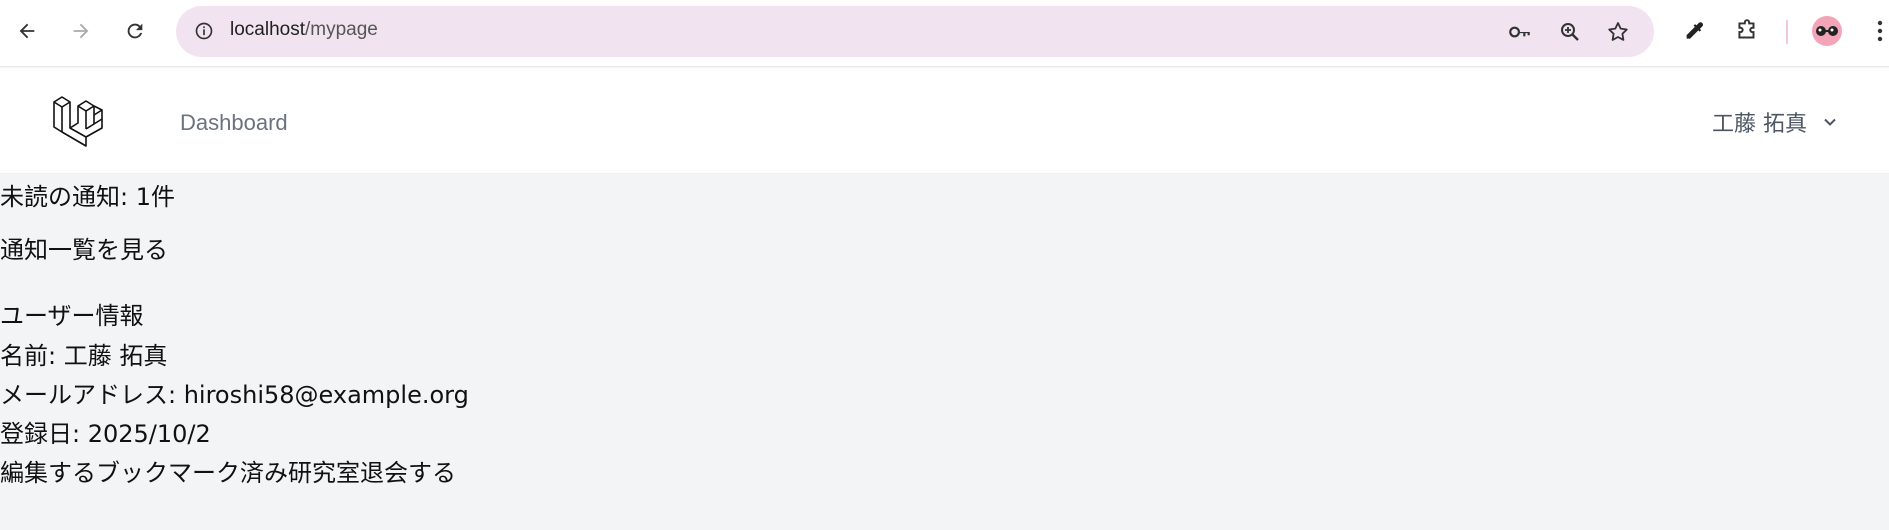 Image resolution: width=1889 pixels, height=530 pixels. I want to click on reload-button, so click(135, 31).